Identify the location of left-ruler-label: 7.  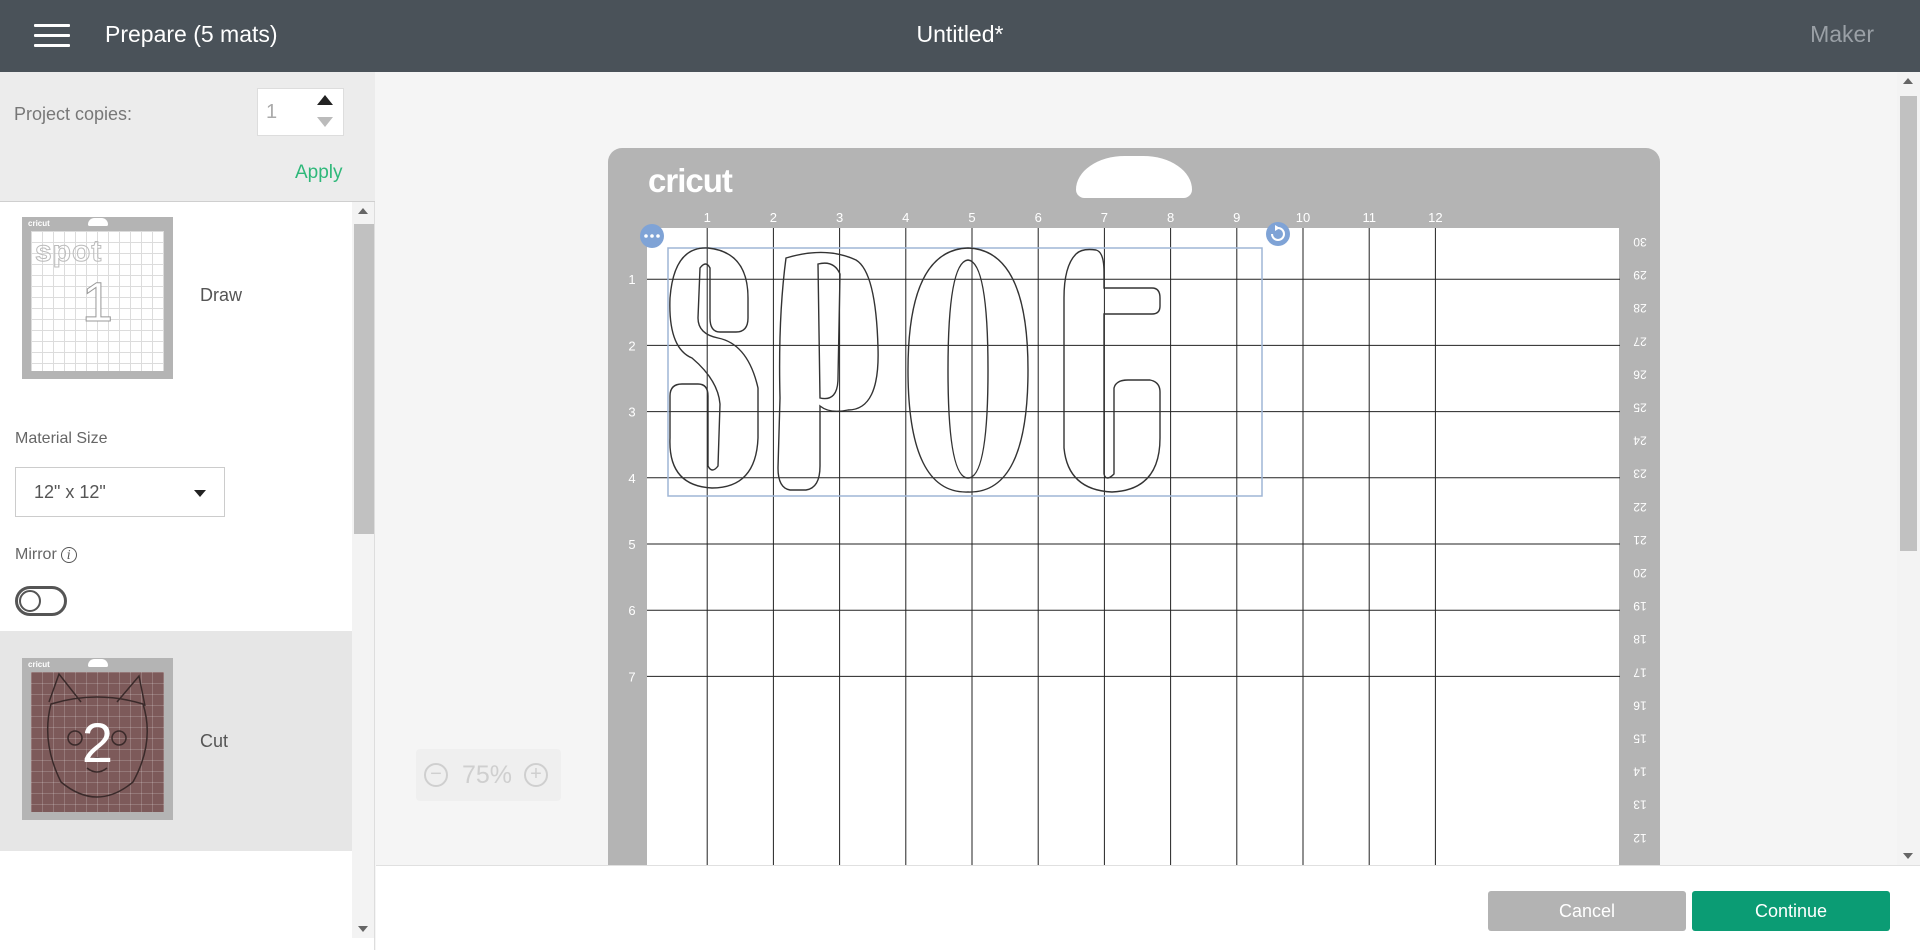
(631, 676).